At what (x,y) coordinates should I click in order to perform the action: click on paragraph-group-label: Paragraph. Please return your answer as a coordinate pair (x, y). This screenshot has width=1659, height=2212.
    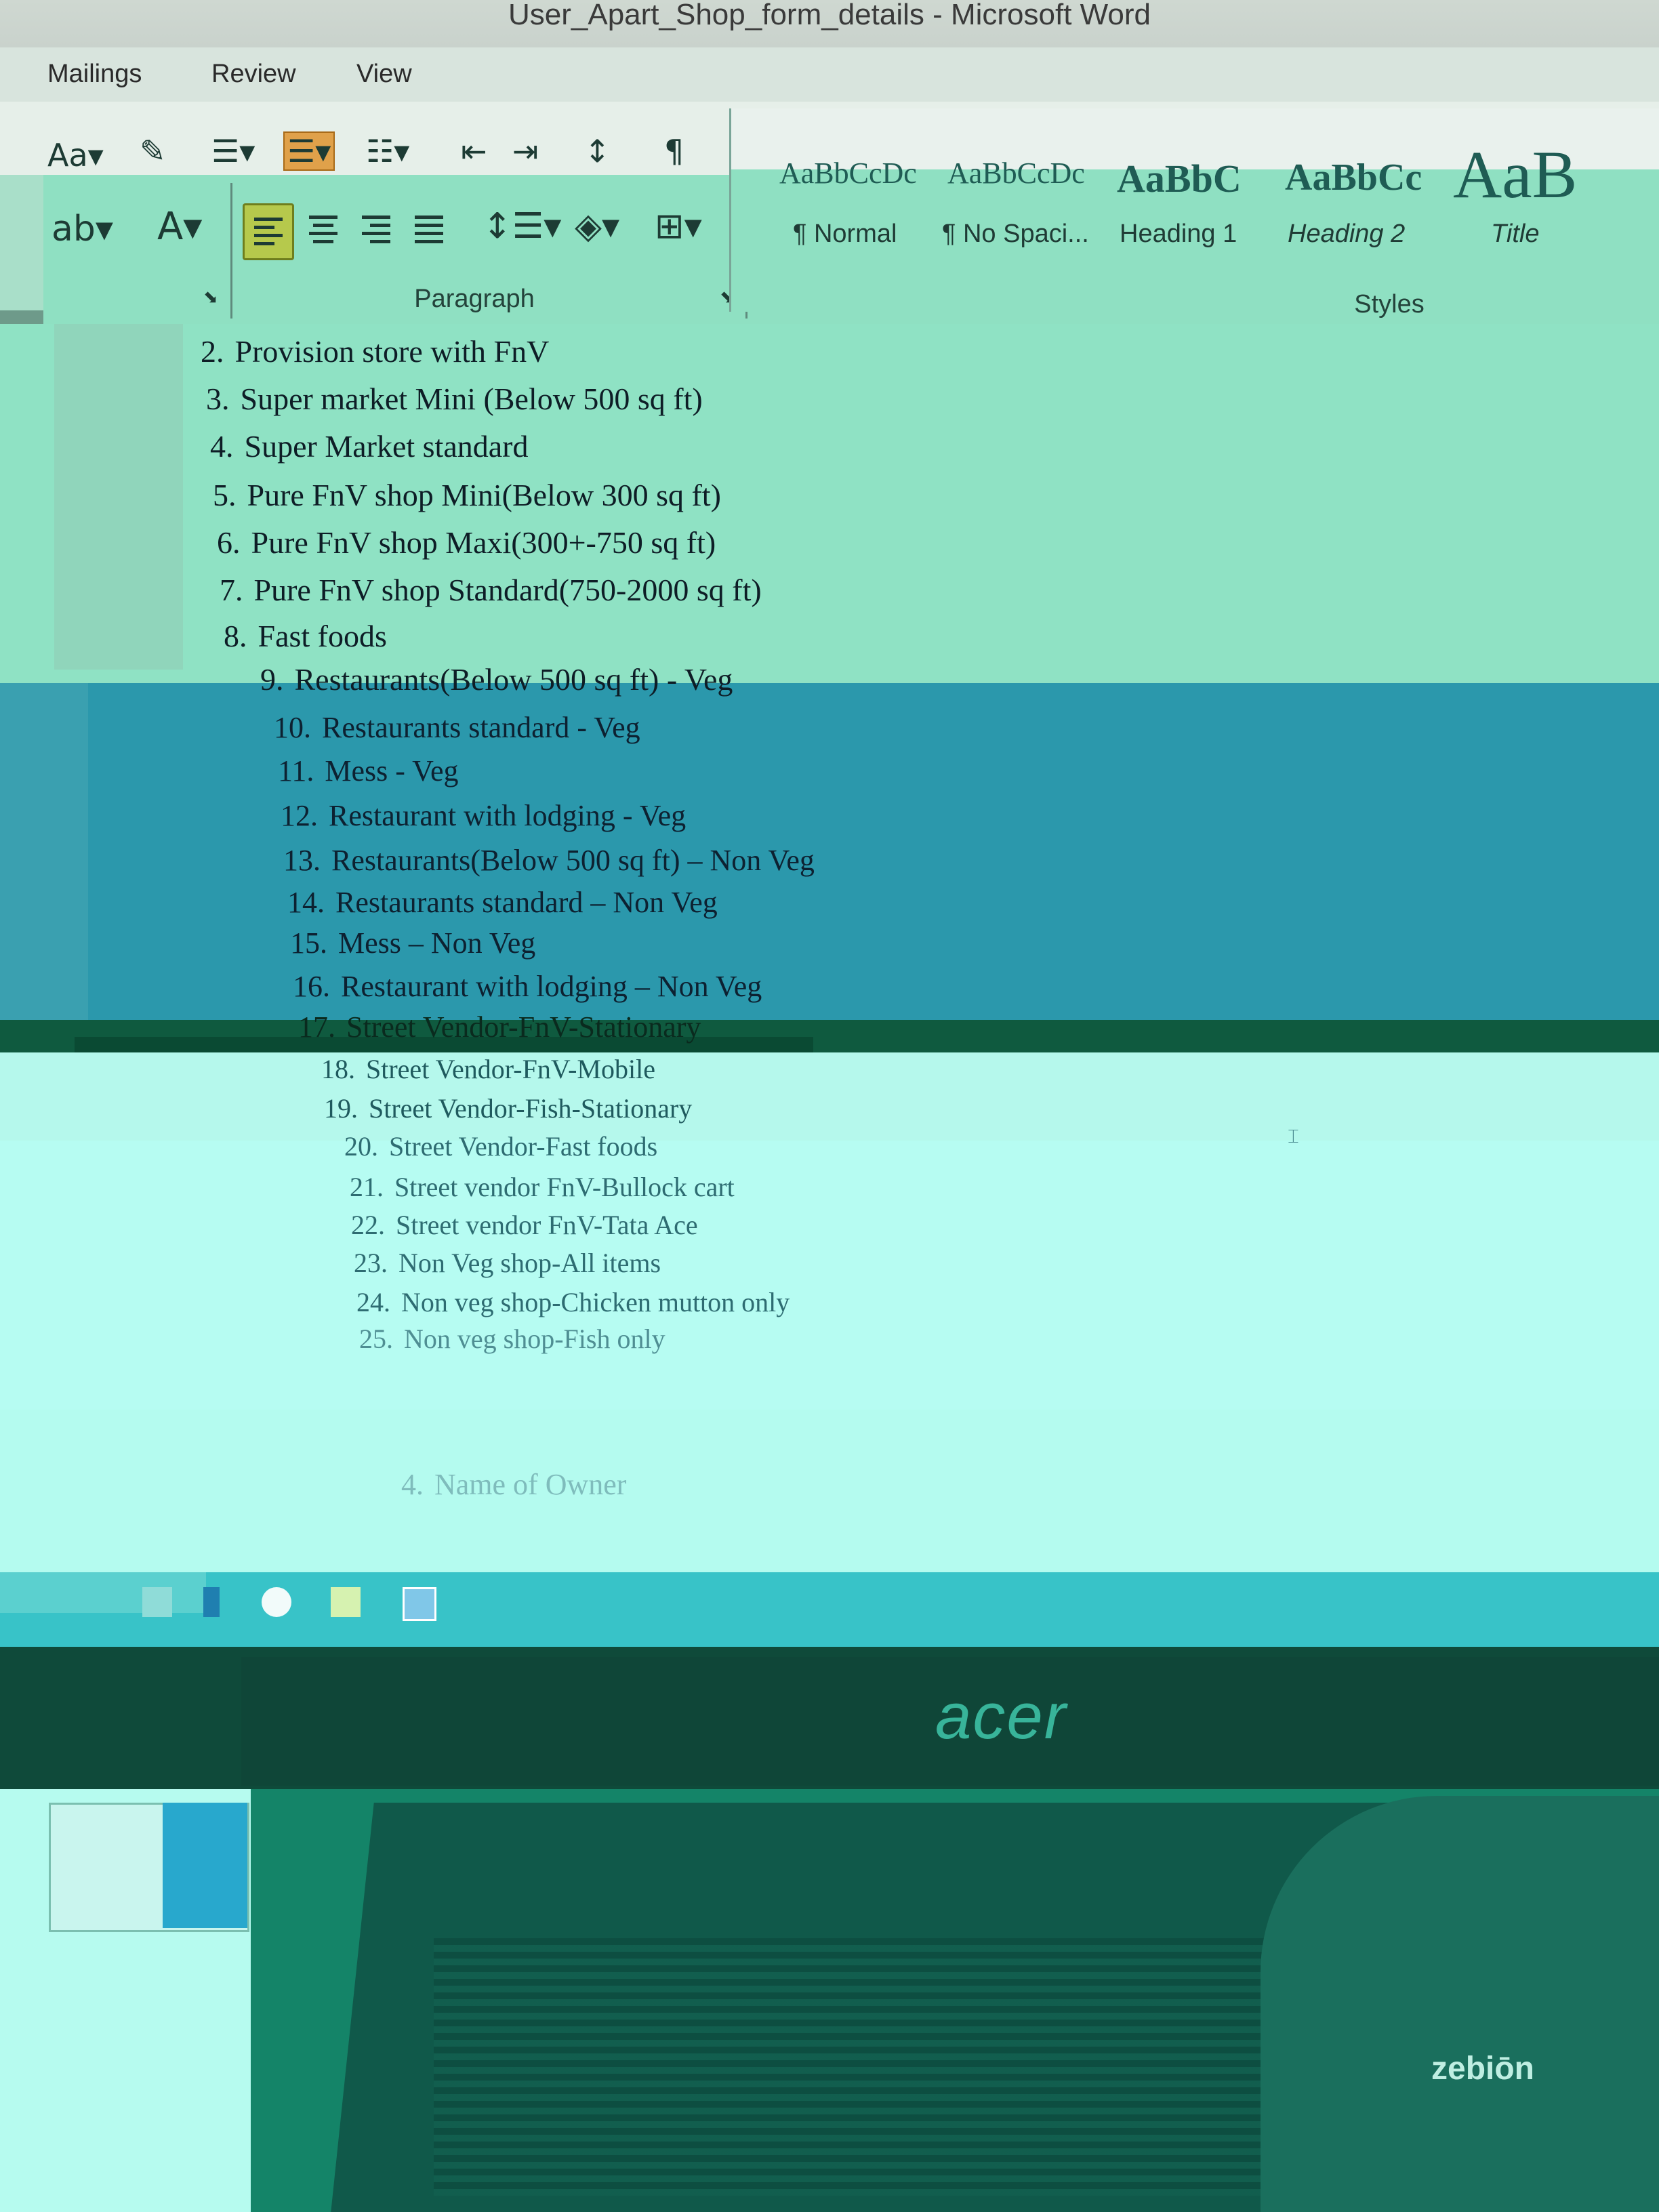
    Looking at the image, I should click on (475, 299).